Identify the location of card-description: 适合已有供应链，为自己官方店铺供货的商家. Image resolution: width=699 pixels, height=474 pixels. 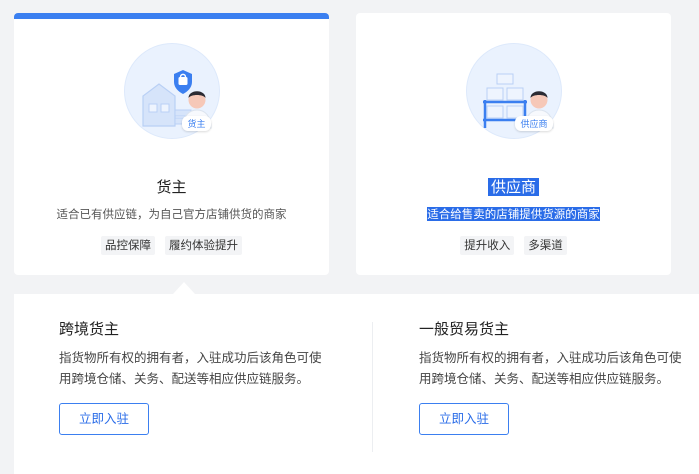
(171, 214).